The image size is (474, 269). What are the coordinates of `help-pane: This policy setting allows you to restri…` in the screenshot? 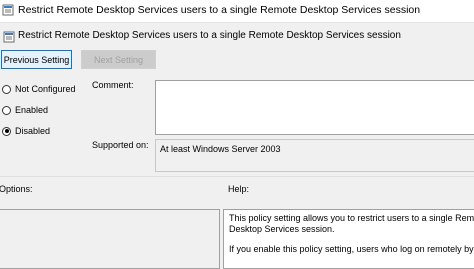 It's located at (348, 239).